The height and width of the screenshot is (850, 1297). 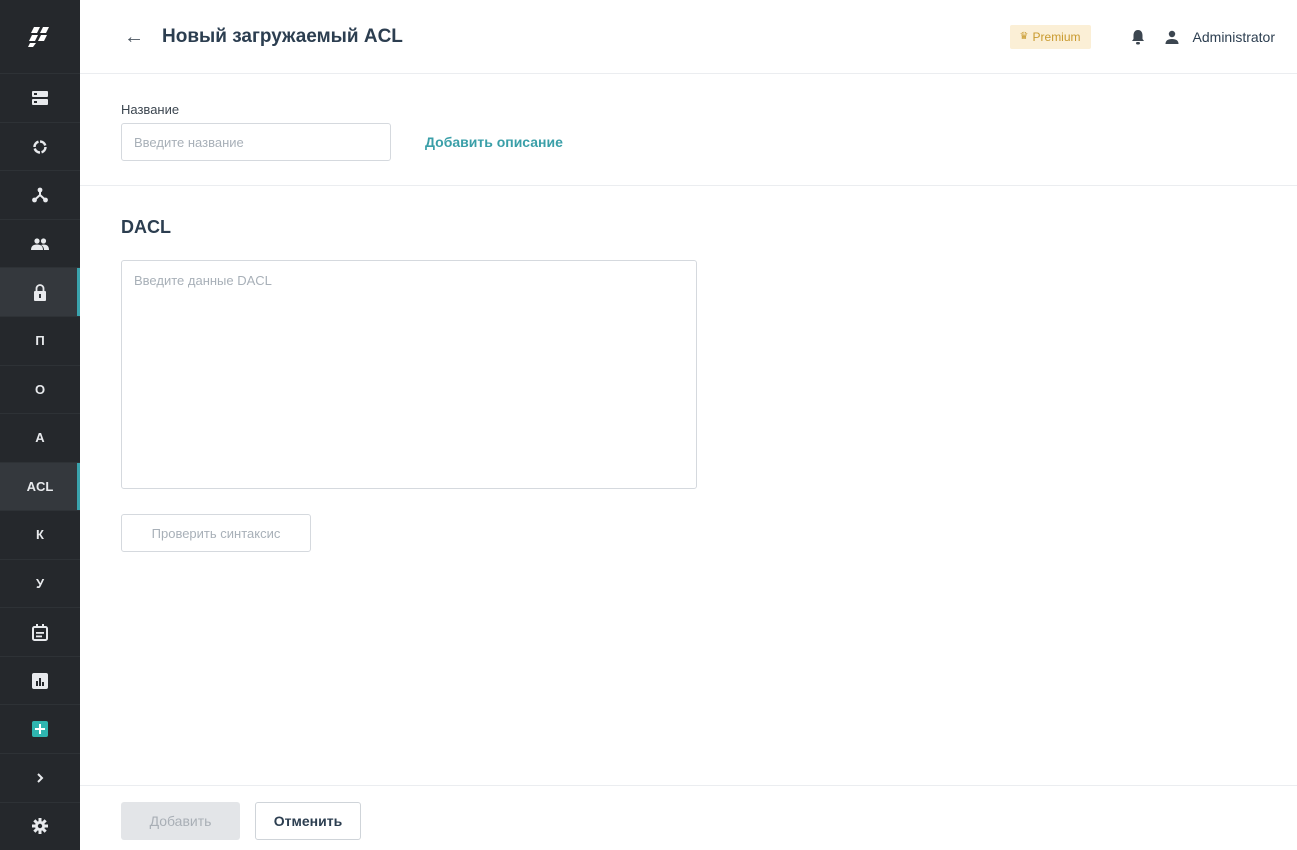 I want to click on server-icon, so click(x=40, y=98).